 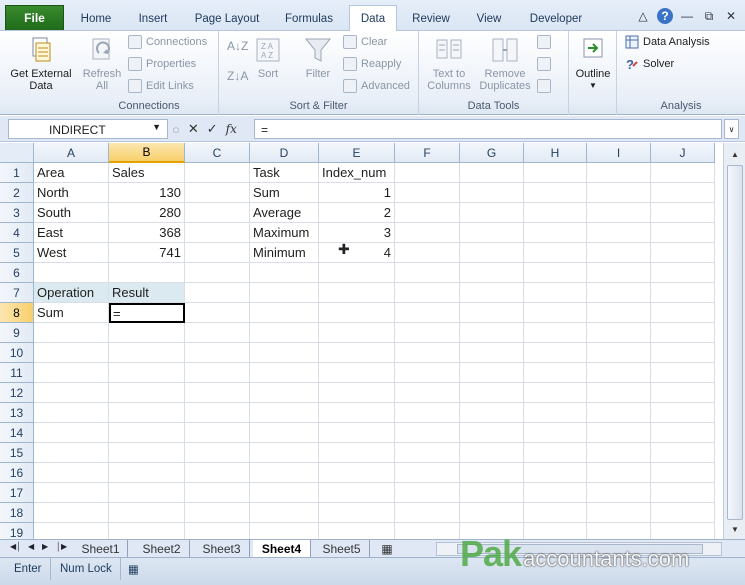 What do you see at coordinates (544, 64) in the screenshot?
I see `consolidate-button` at bounding box center [544, 64].